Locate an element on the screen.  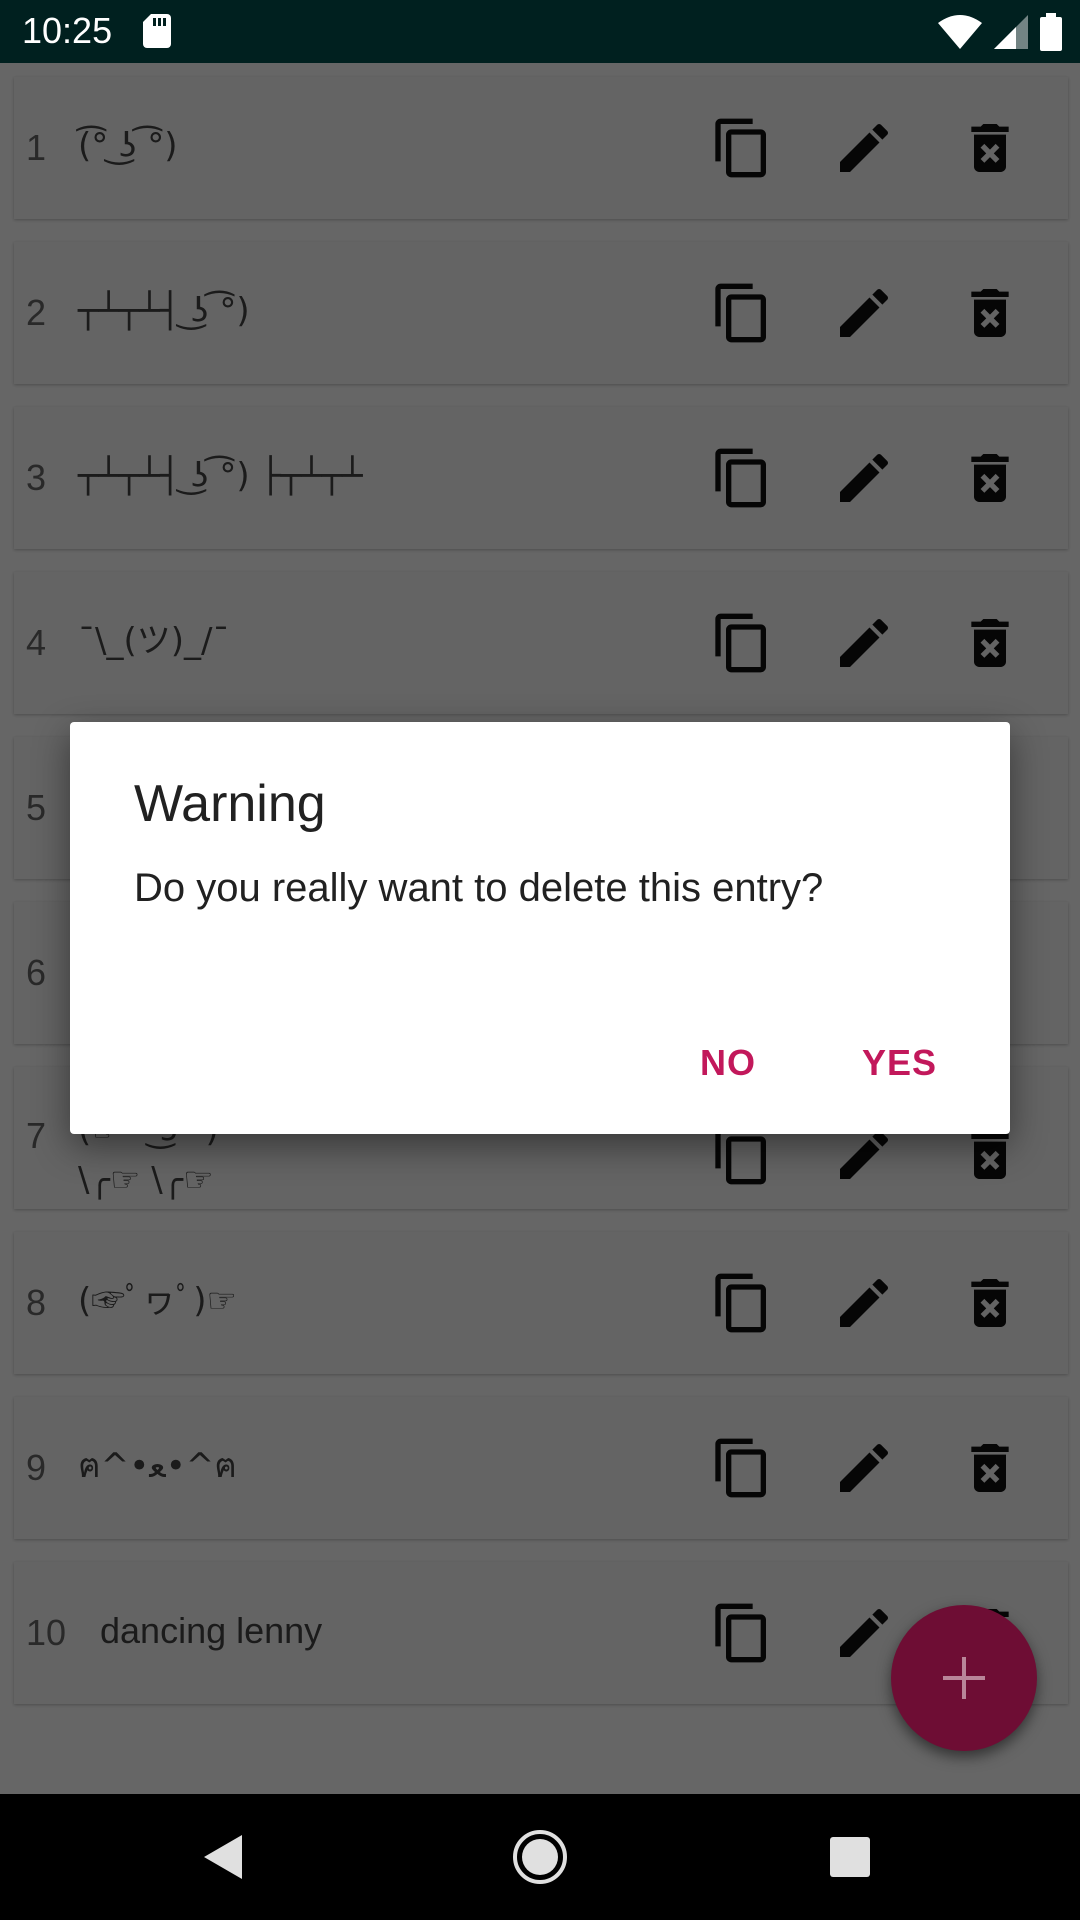
sd-card-icon is located at coordinates (157, 31).